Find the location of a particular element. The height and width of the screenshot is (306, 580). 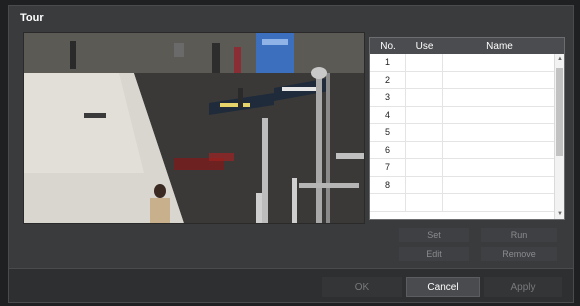

column-header-name: Name is located at coordinates (499, 46).